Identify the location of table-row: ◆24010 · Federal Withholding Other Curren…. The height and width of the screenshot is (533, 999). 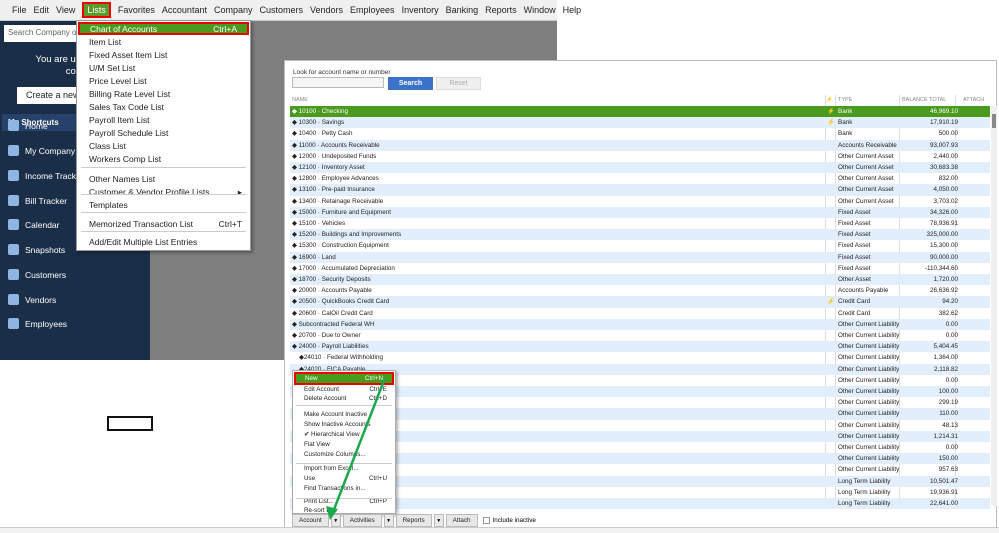
(640, 357).